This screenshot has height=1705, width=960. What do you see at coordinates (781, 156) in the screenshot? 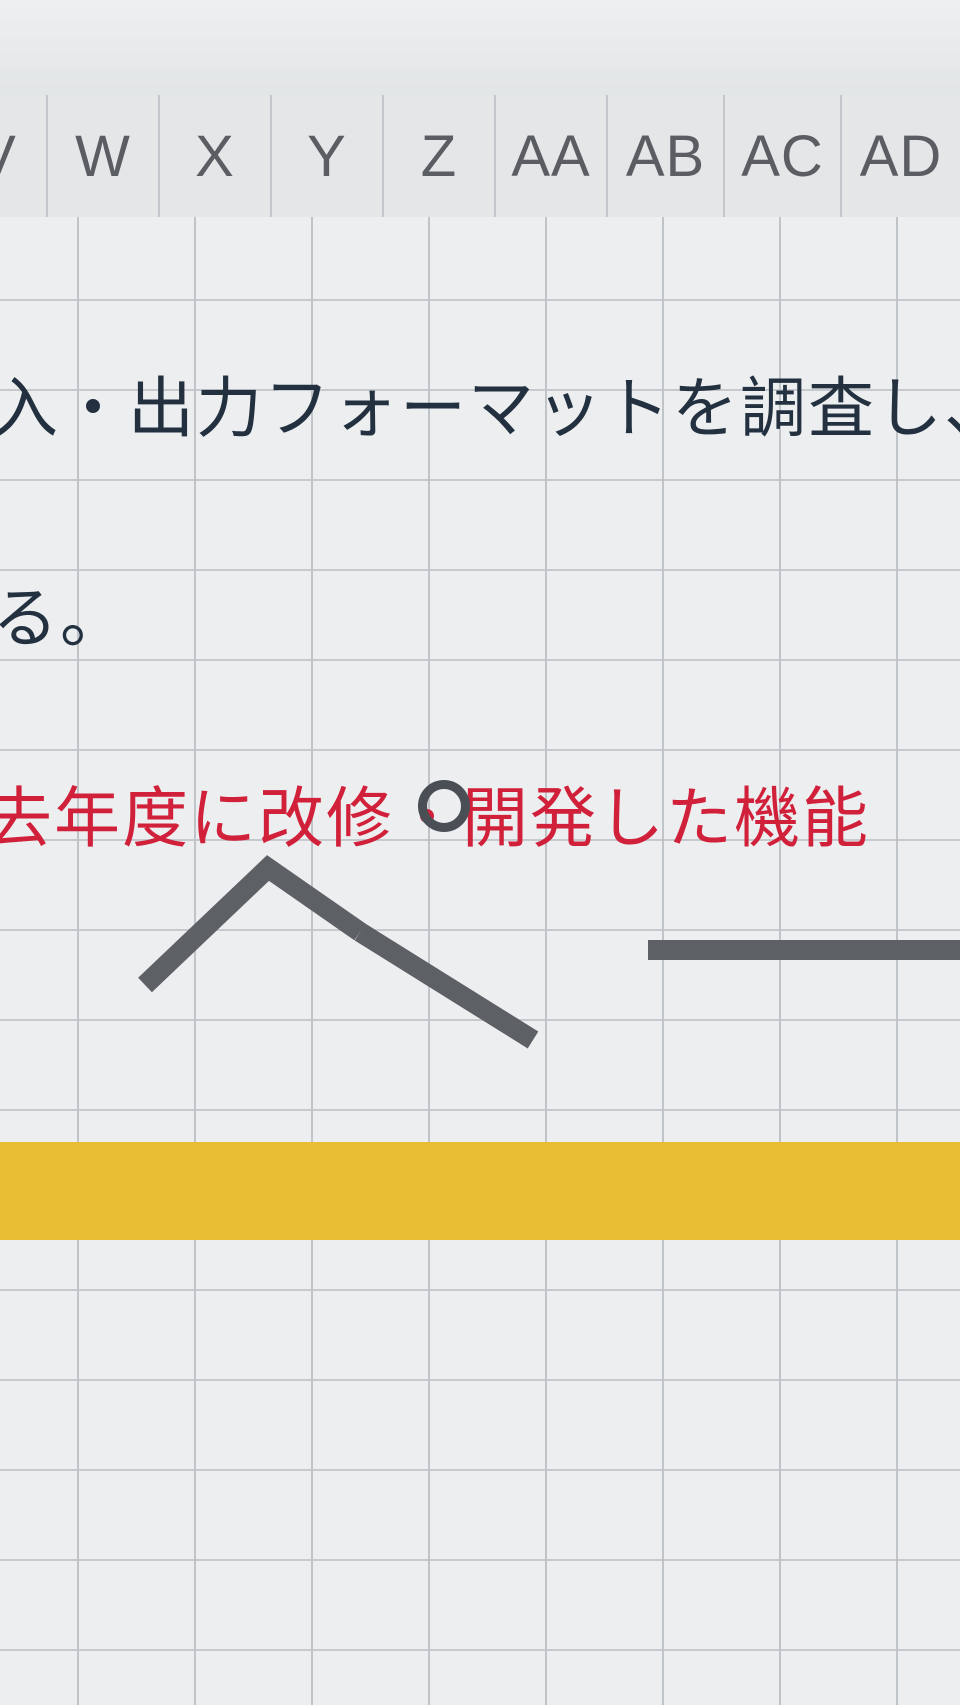
I see `column-header-ac: AC` at bounding box center [781, 156].